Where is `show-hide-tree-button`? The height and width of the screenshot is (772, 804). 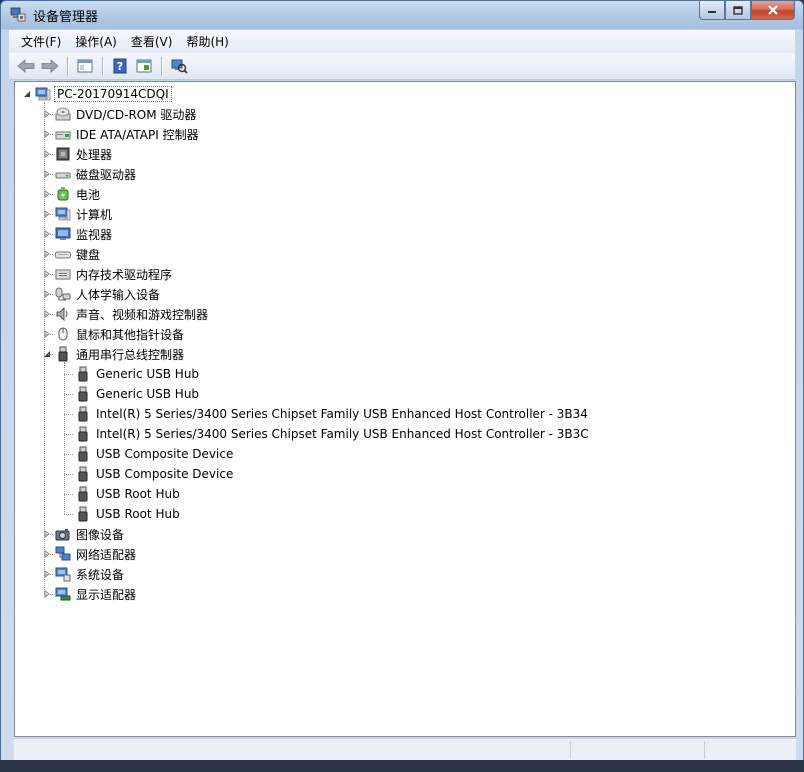 show-hide-tree-button is located at coordinates (85, 66).